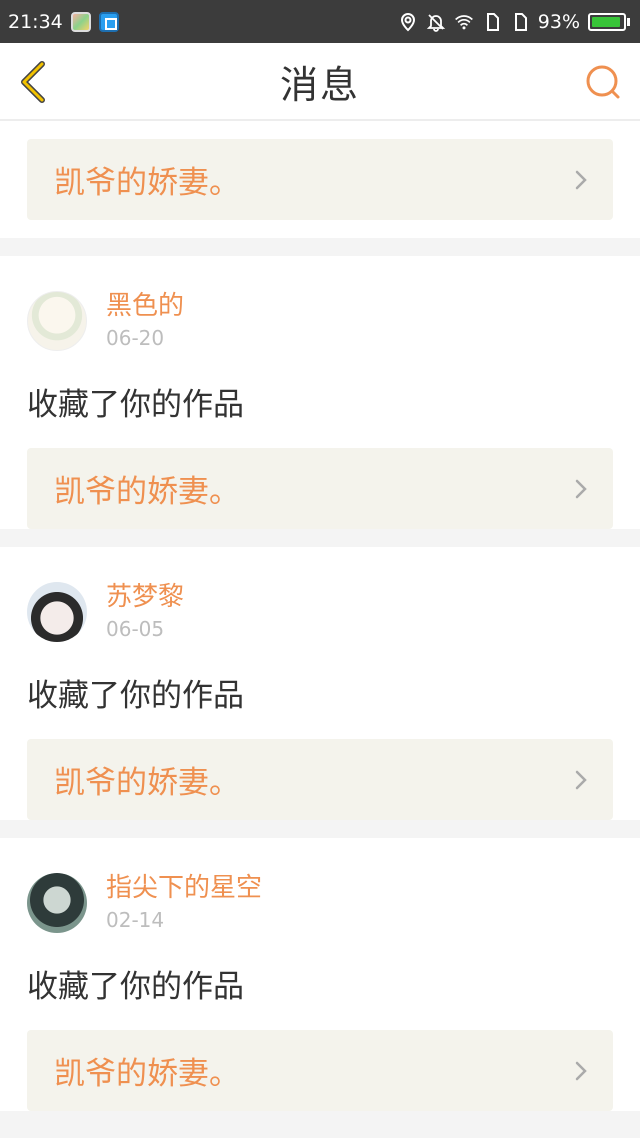 This screenshot has width=640, height=1138. Describe the element at coordinates (135, 920) in the screenshot. I see `message-date: 02-14` at that location.